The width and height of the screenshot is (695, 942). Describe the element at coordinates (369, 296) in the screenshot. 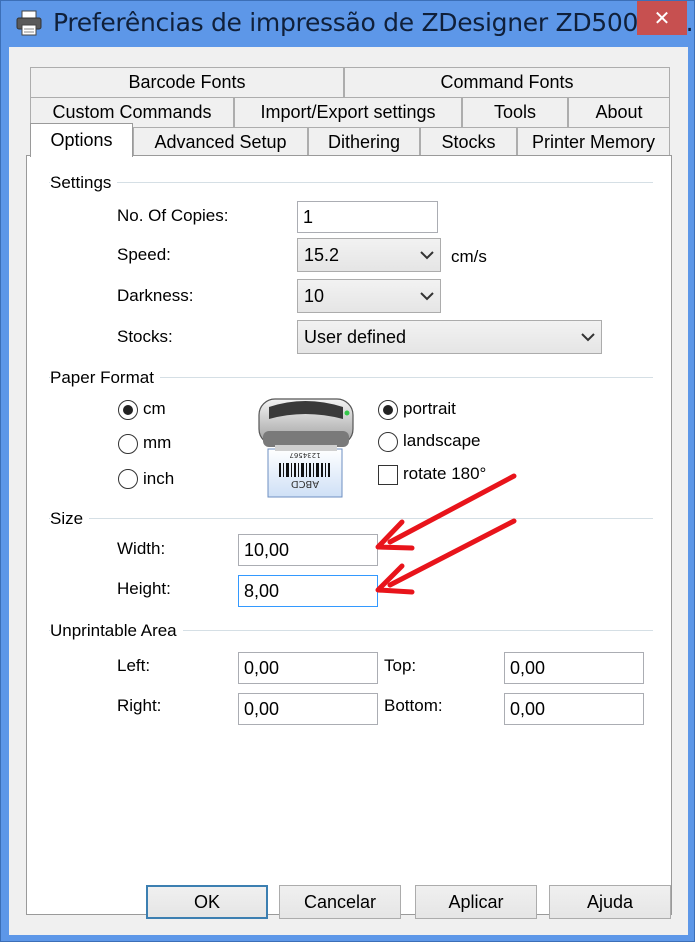

I see `darkness-select: 10` at that location.